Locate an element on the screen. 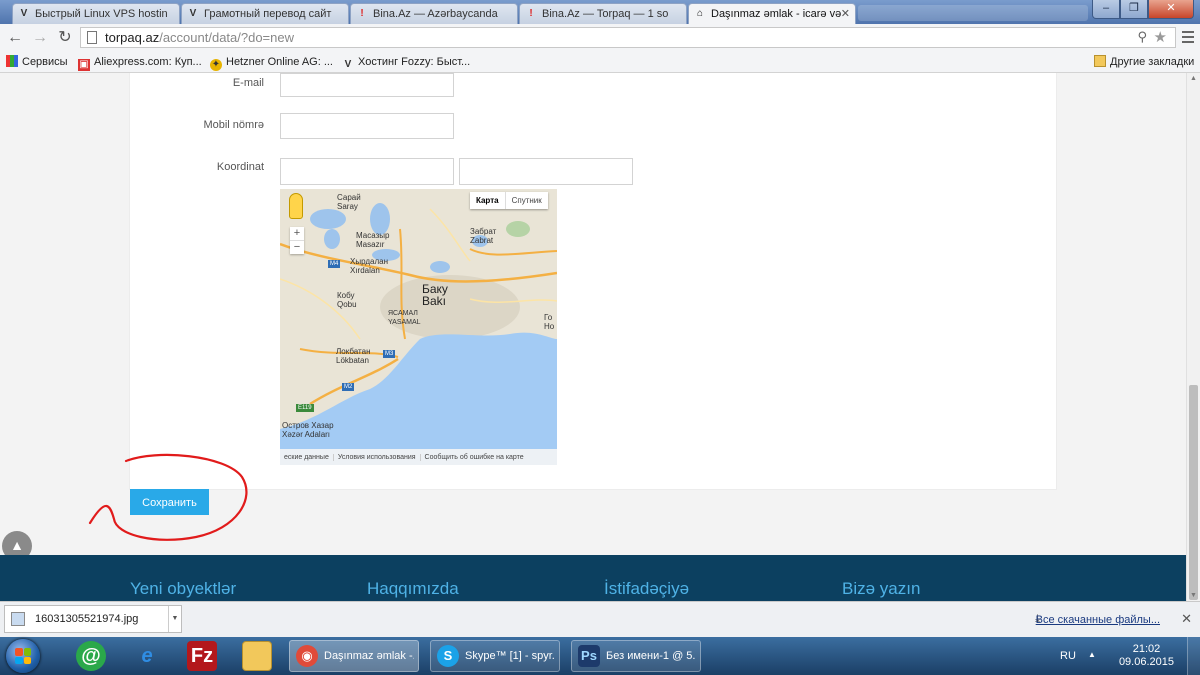 This screenshot has width=1200, height=675. url-text: torpaq.az/account/data/?do=new is located at coordinates (199, 38).